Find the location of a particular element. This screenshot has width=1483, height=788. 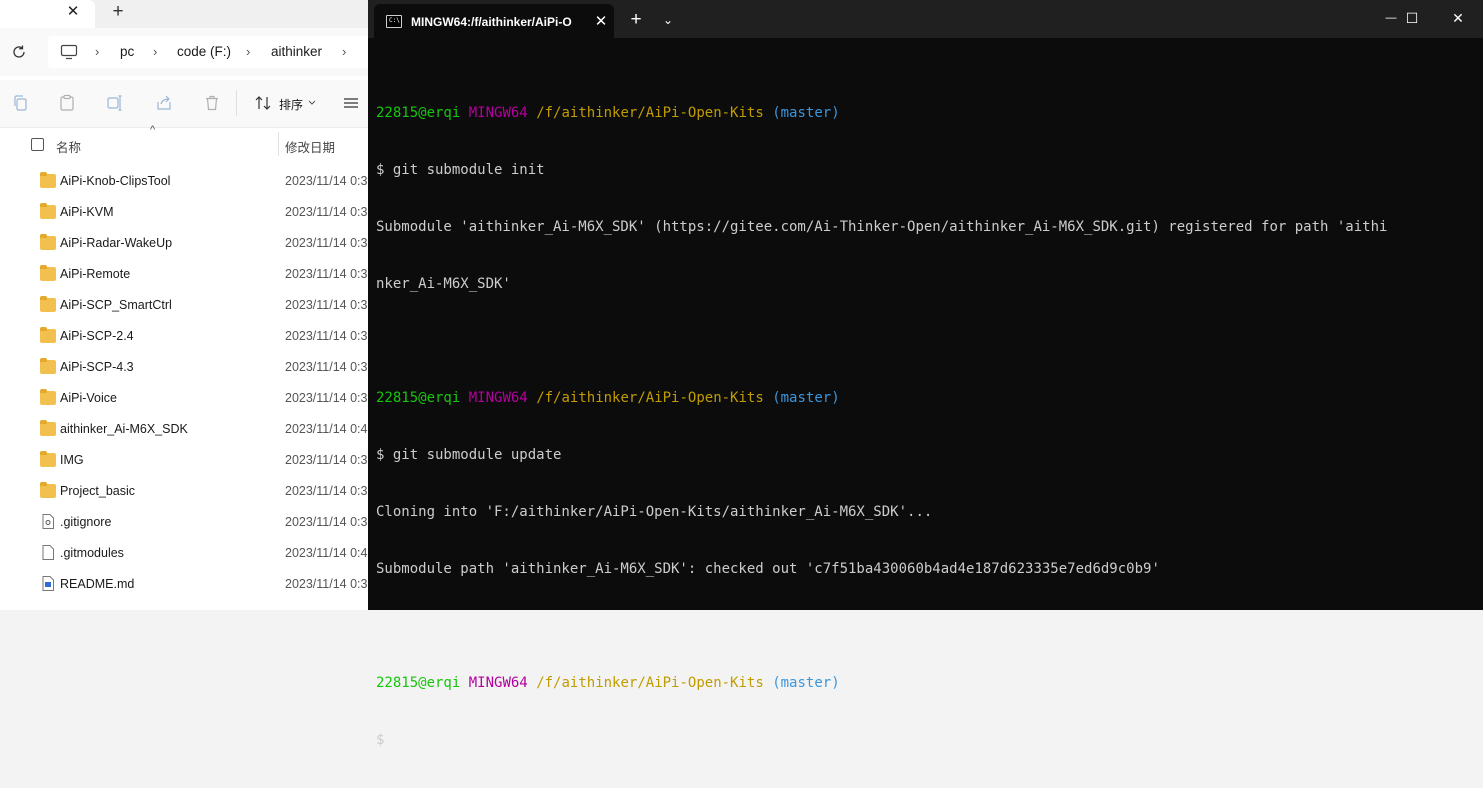

command-line: $ is located at coordinates (380, 740).